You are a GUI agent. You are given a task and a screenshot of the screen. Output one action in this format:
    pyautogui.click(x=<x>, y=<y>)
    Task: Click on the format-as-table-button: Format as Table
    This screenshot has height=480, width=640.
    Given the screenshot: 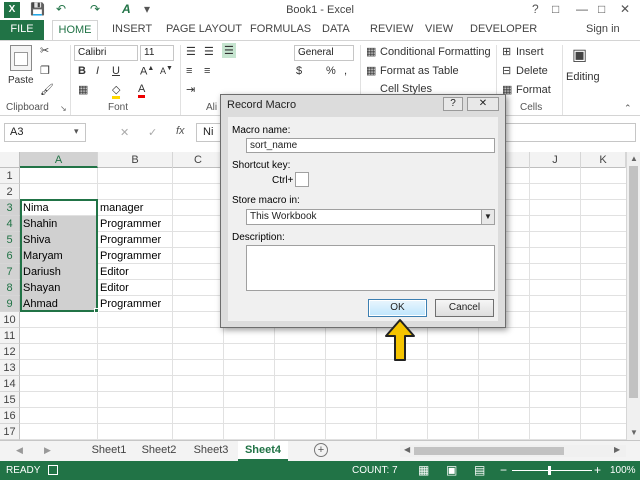 What is the action you would take?
    pyautogui.click(x=419, y=71)
    